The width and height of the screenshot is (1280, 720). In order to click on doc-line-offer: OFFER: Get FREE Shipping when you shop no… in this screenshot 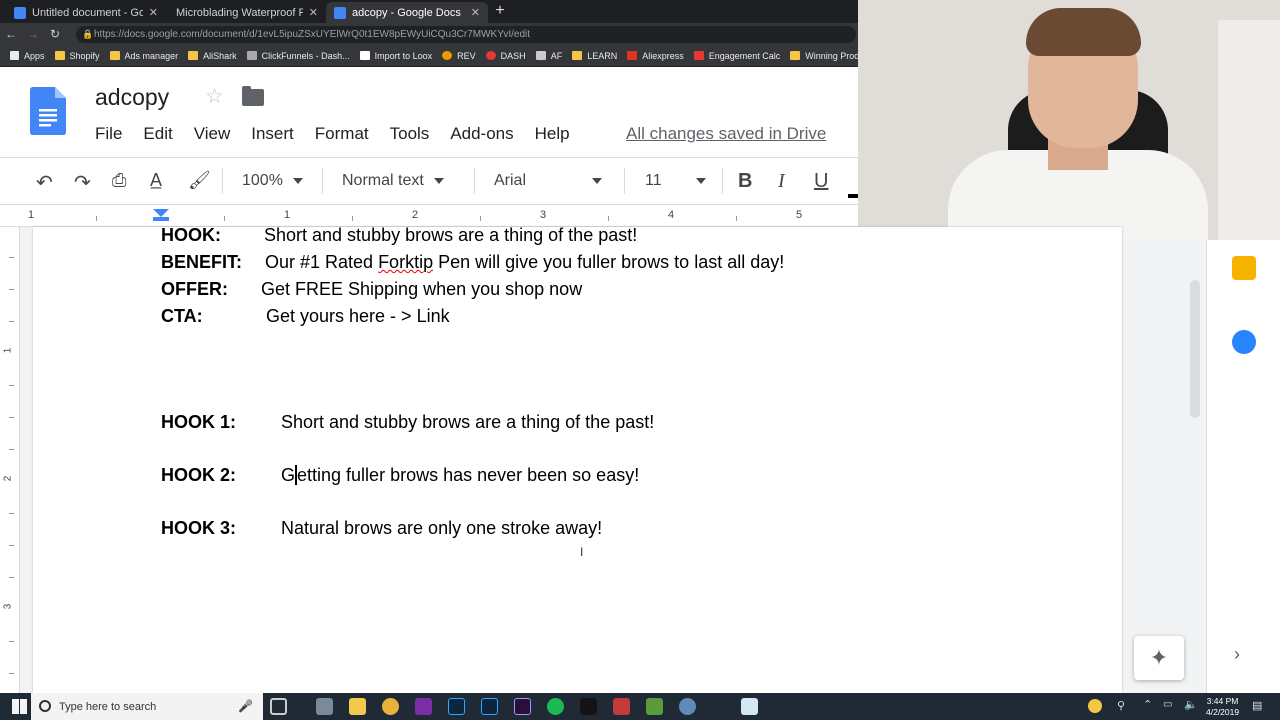, I will do `click(371, 289)`.